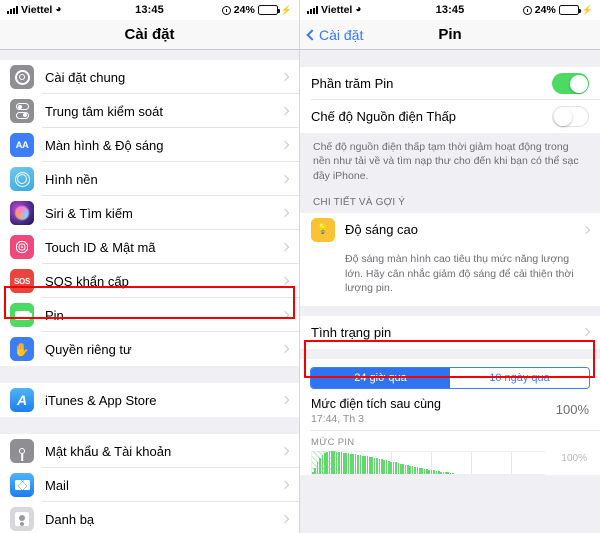 Image resolution: width=600 pixels, height=533 pixels. What do you see at coordinates (149, 349) in the screenshot?
I see `sidebar-item-privacy: ✋ Quyền riêng tư` at bounding box center [149, 349].